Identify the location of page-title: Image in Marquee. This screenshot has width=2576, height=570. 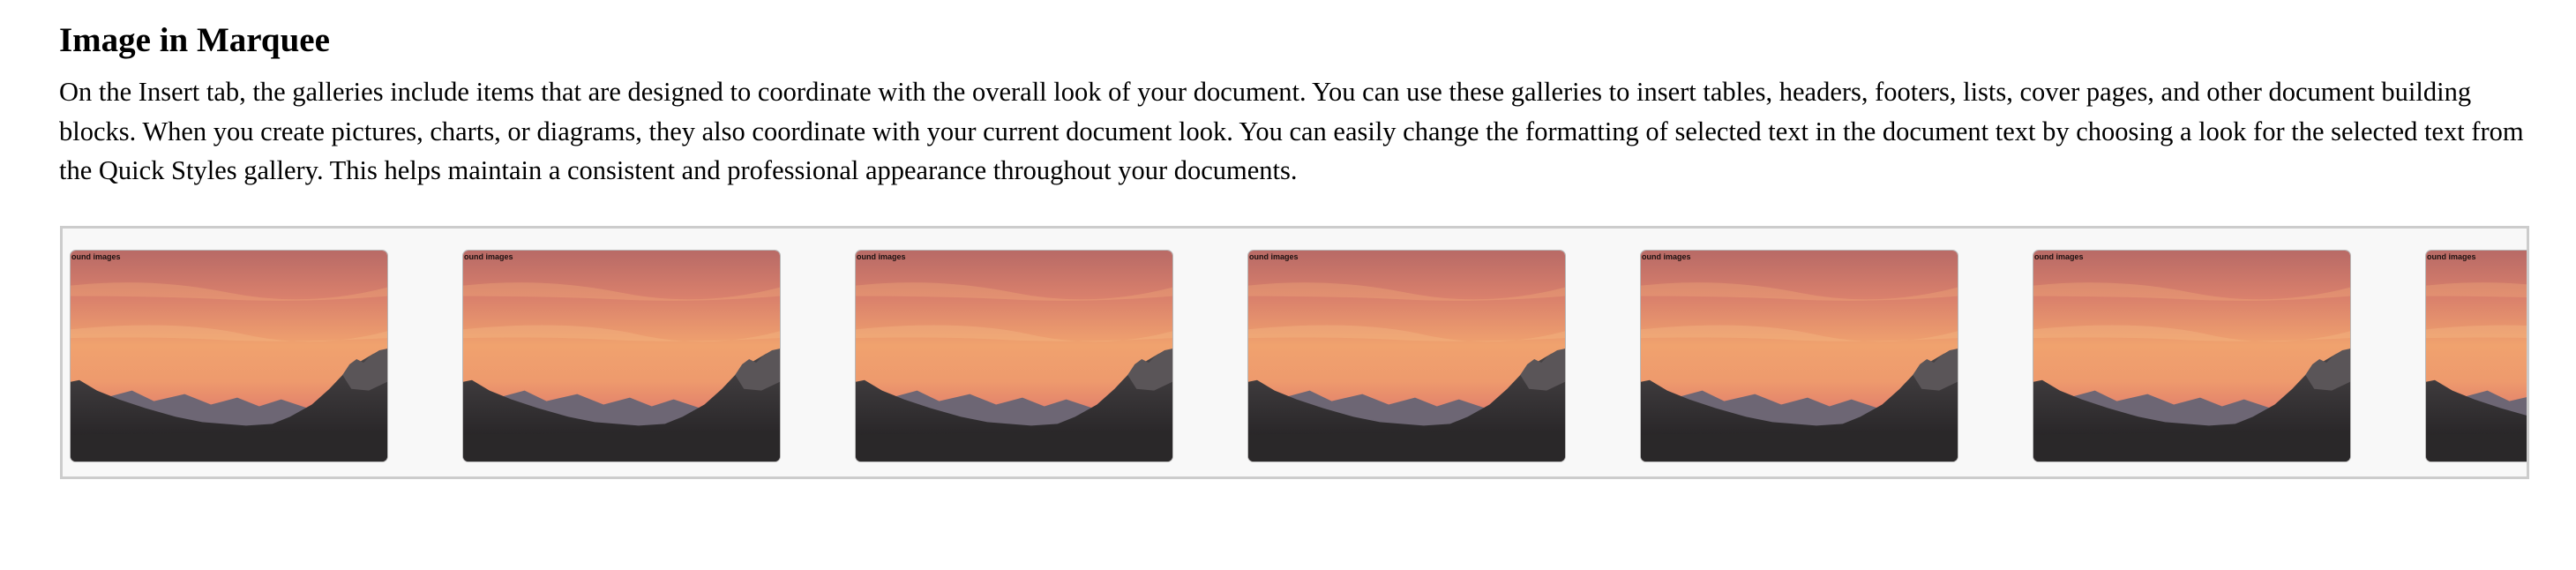
(194, 40).